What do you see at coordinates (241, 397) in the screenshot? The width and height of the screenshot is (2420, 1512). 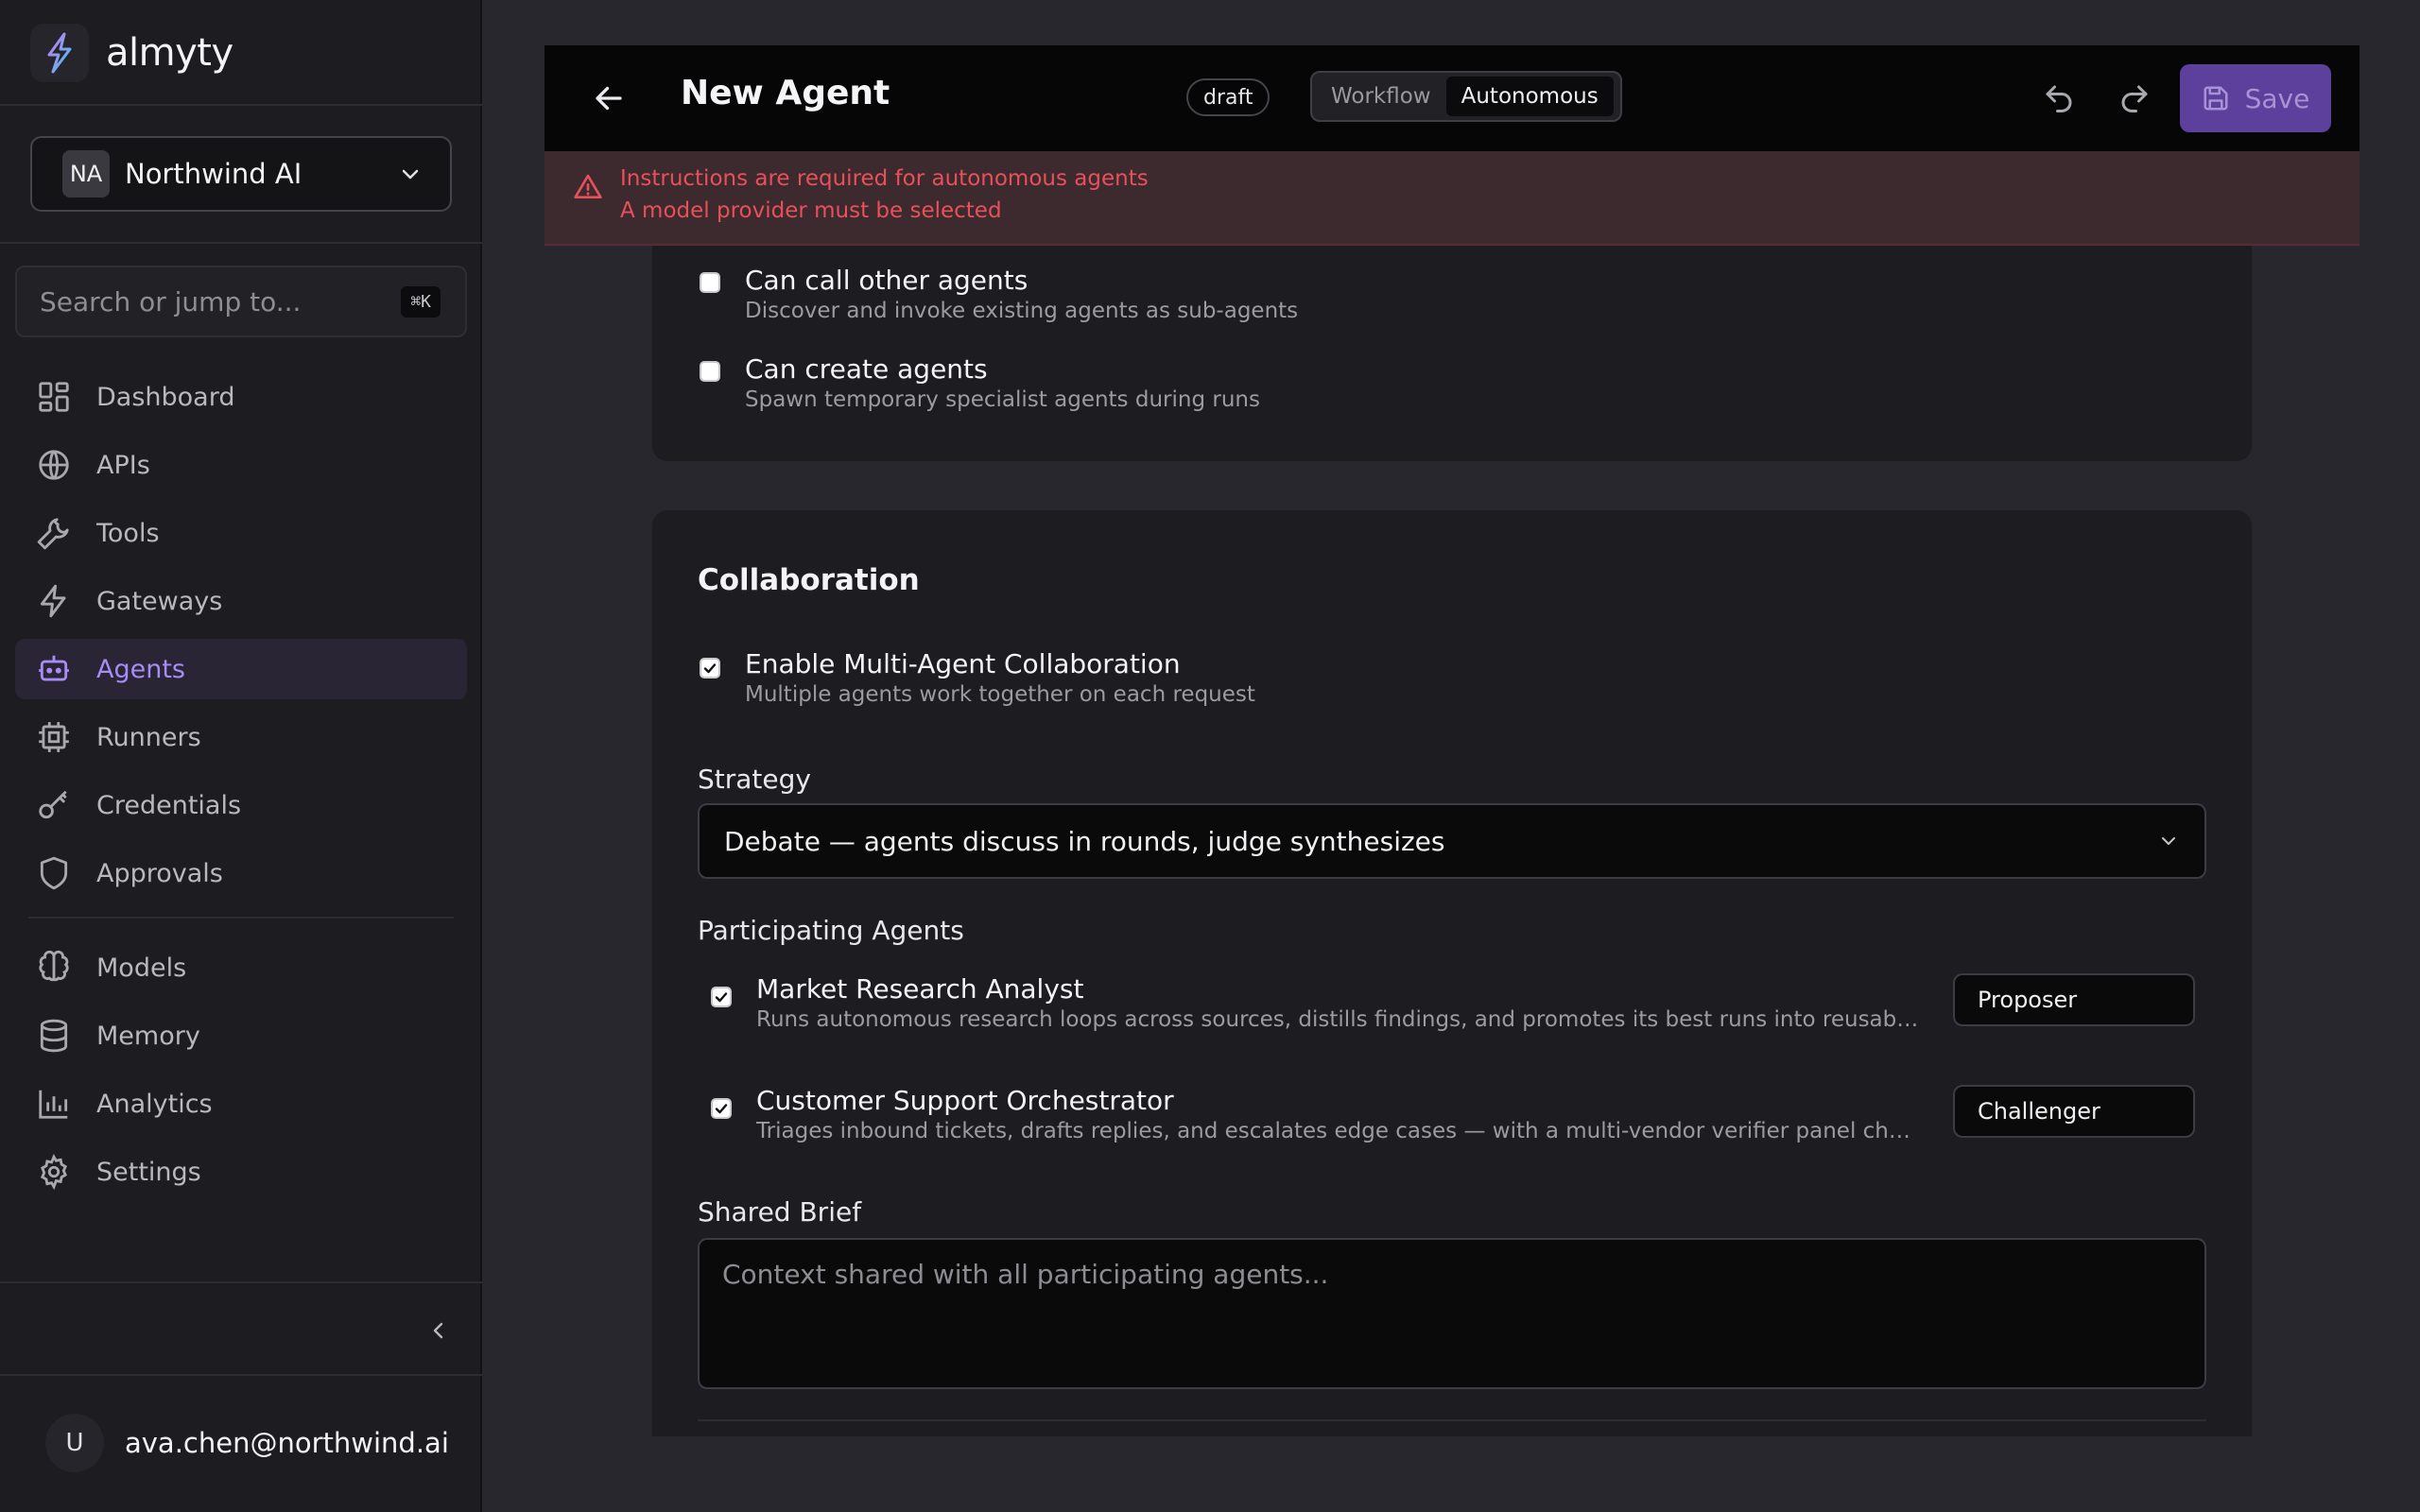 I see `sidebar-item-dashboard: Dashboard` at bounding box center [241, 397].